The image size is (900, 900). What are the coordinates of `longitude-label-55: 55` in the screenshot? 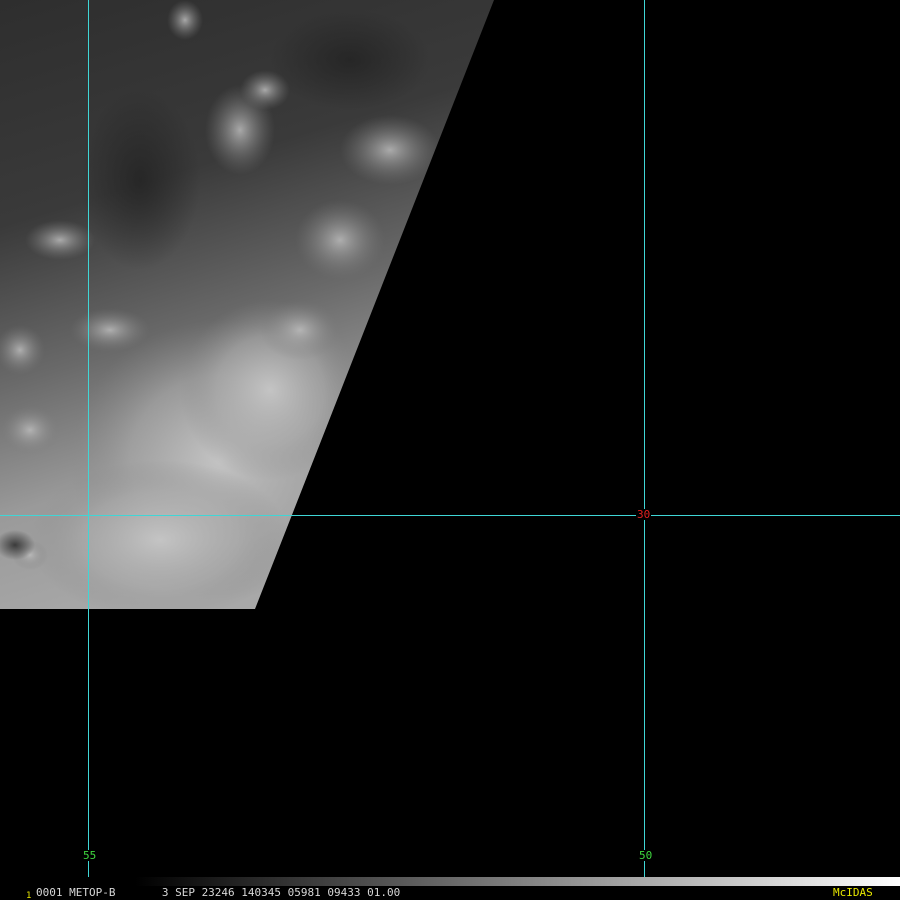 It's located at (90, 855).